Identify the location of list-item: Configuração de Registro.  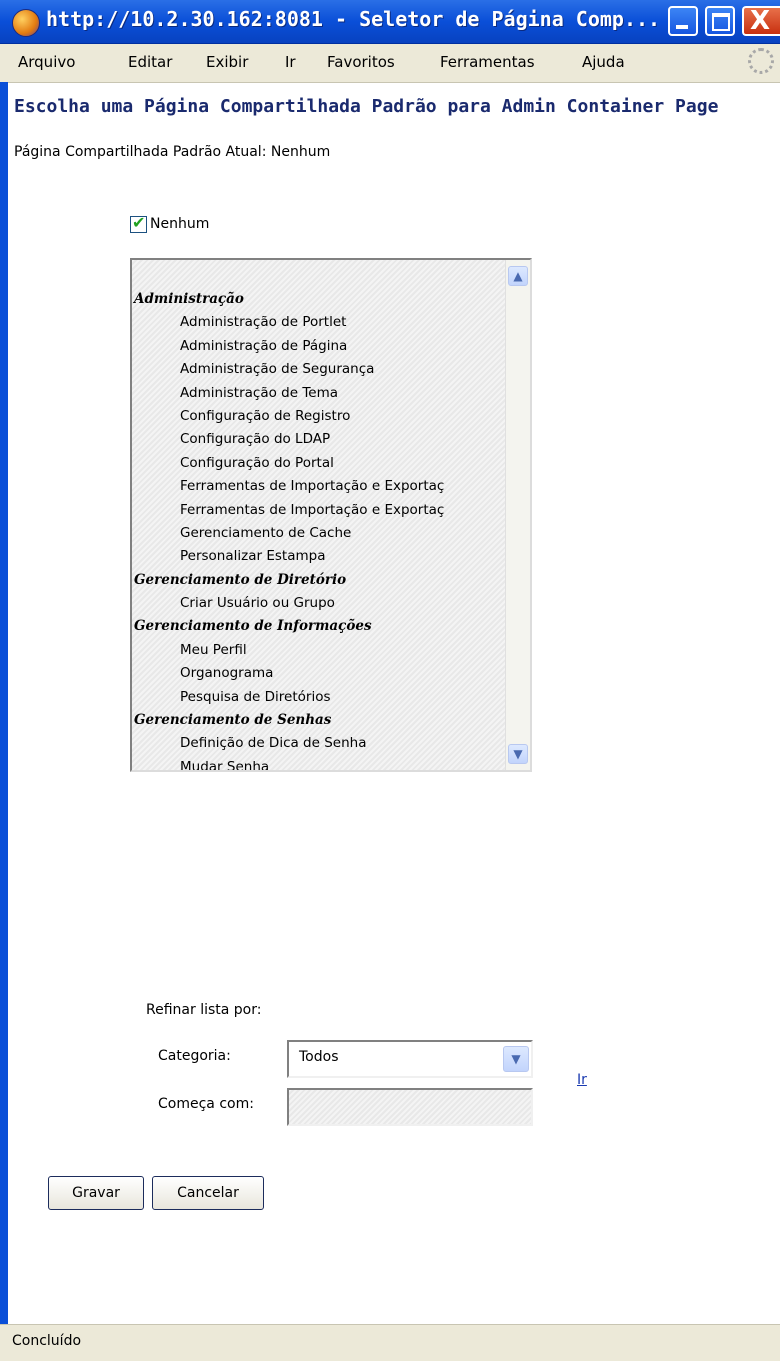
(316, 416).